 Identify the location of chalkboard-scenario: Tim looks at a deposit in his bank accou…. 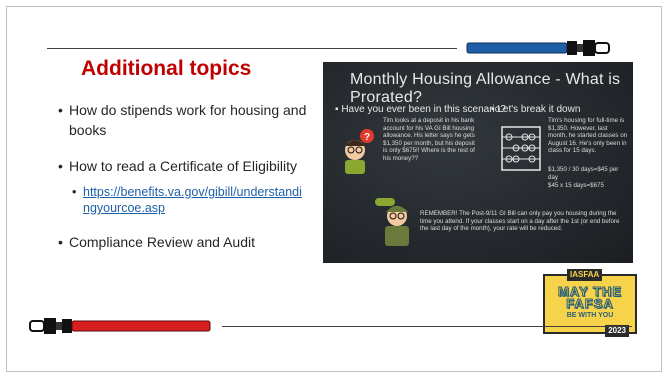
(429, 139).